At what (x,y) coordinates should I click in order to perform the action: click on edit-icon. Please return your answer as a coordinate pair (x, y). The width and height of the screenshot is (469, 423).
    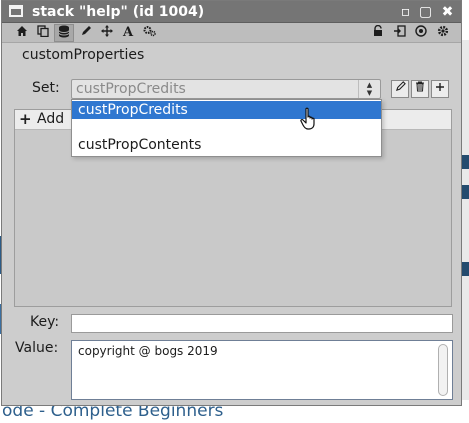
    Looking at the image, I should click on (400, 86).